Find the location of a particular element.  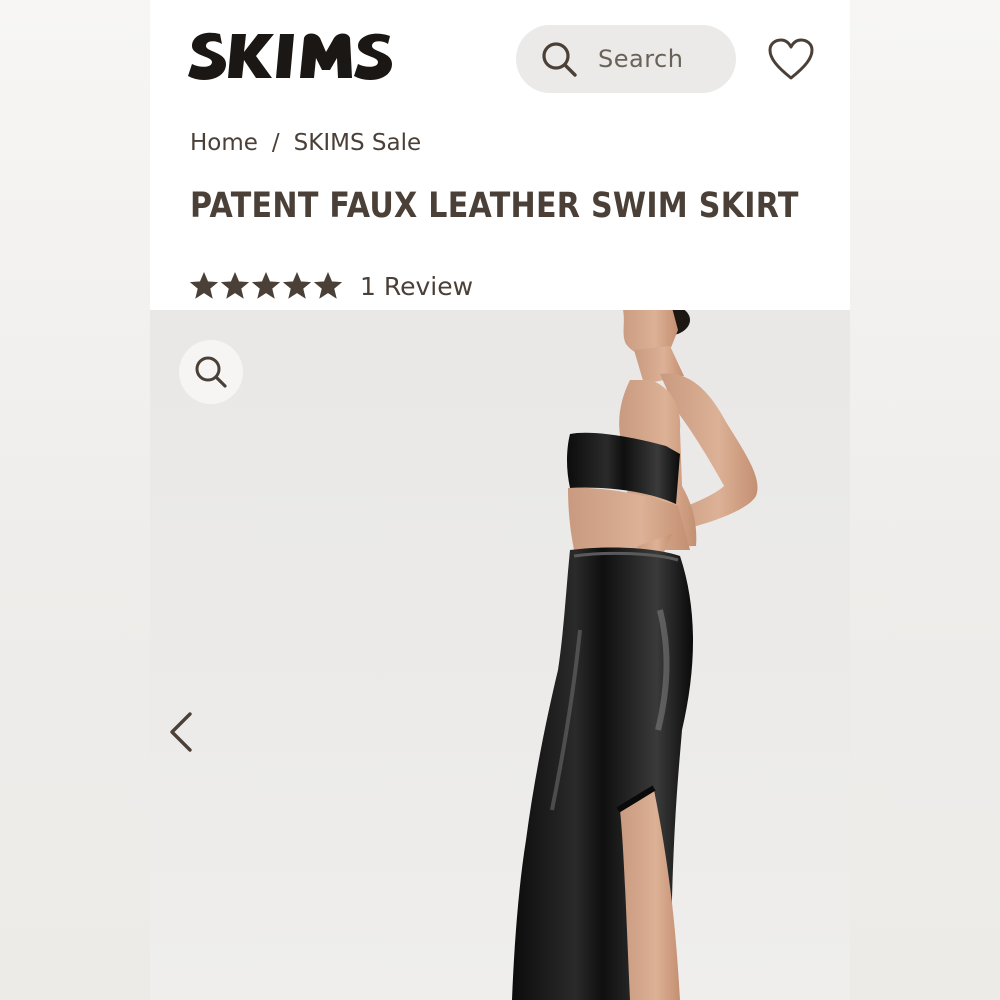

search-bar: Search is located at coordinates (626, 59).